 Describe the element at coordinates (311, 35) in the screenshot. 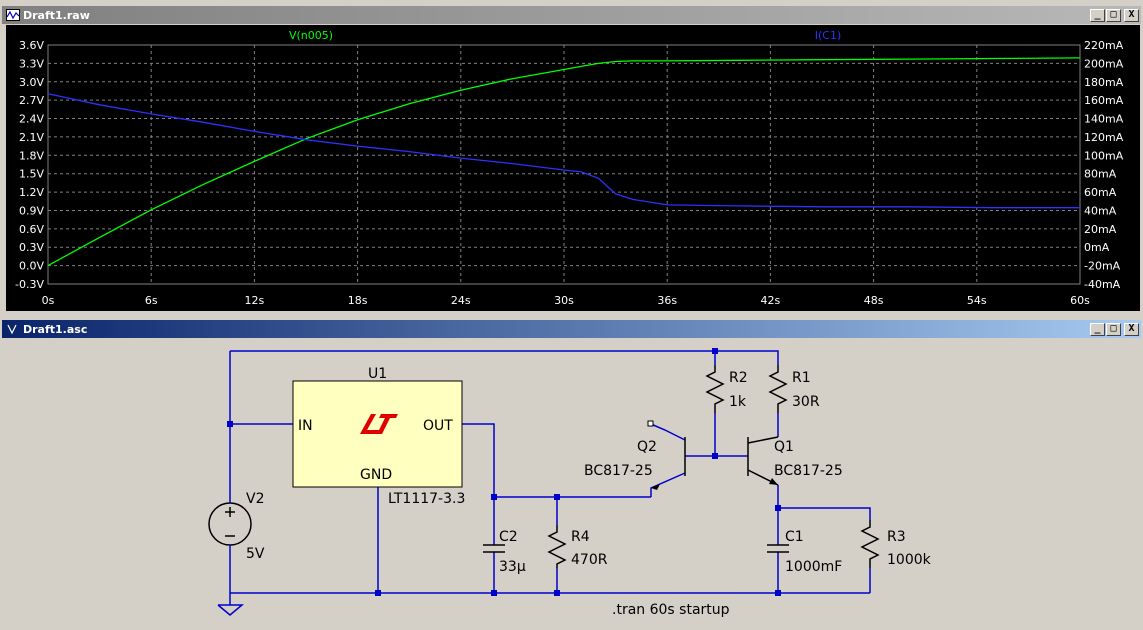

I see `trace-label-voltage: V(n005)` at that location.